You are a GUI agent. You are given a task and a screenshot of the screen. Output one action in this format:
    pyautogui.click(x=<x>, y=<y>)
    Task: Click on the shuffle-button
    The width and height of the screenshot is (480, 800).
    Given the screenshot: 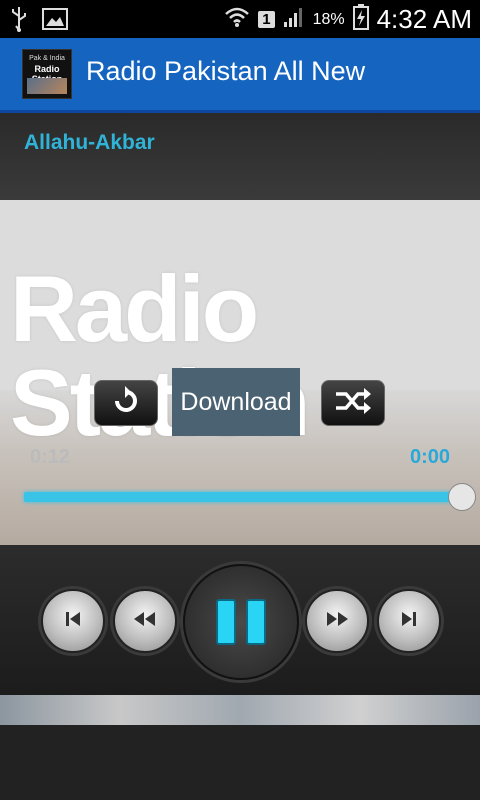 What is the action you would take?
    pyautogui.click(x=353, y=403)
    